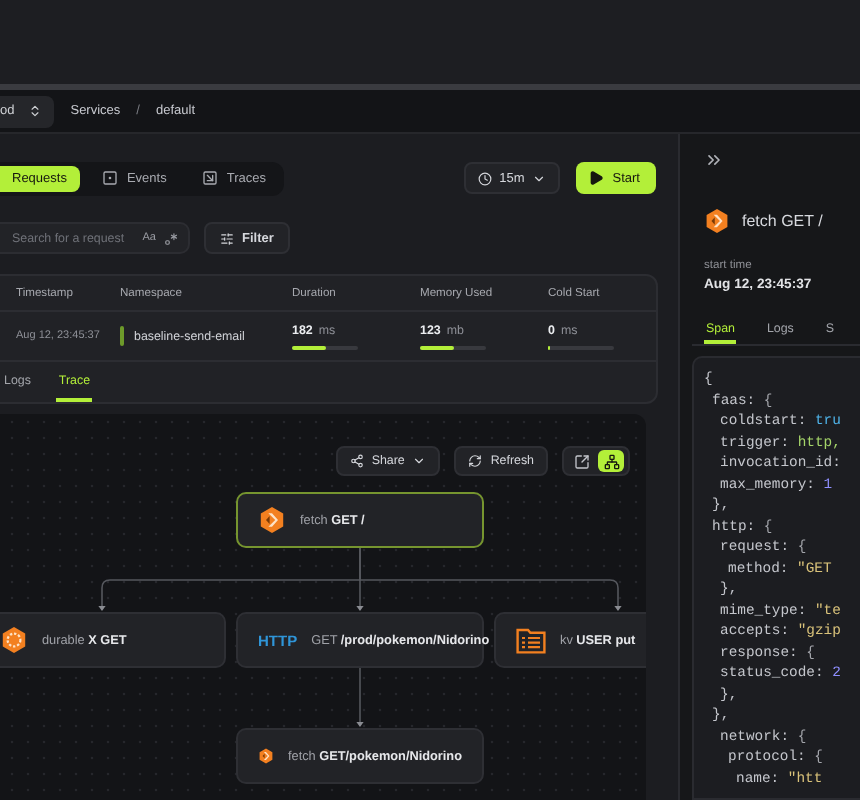 The height and width of the screenshot is (800, 860). What do you see at coordinates (714, 160) in the screenshot?
I see `collapse-button` at bounding box center [714, 160].